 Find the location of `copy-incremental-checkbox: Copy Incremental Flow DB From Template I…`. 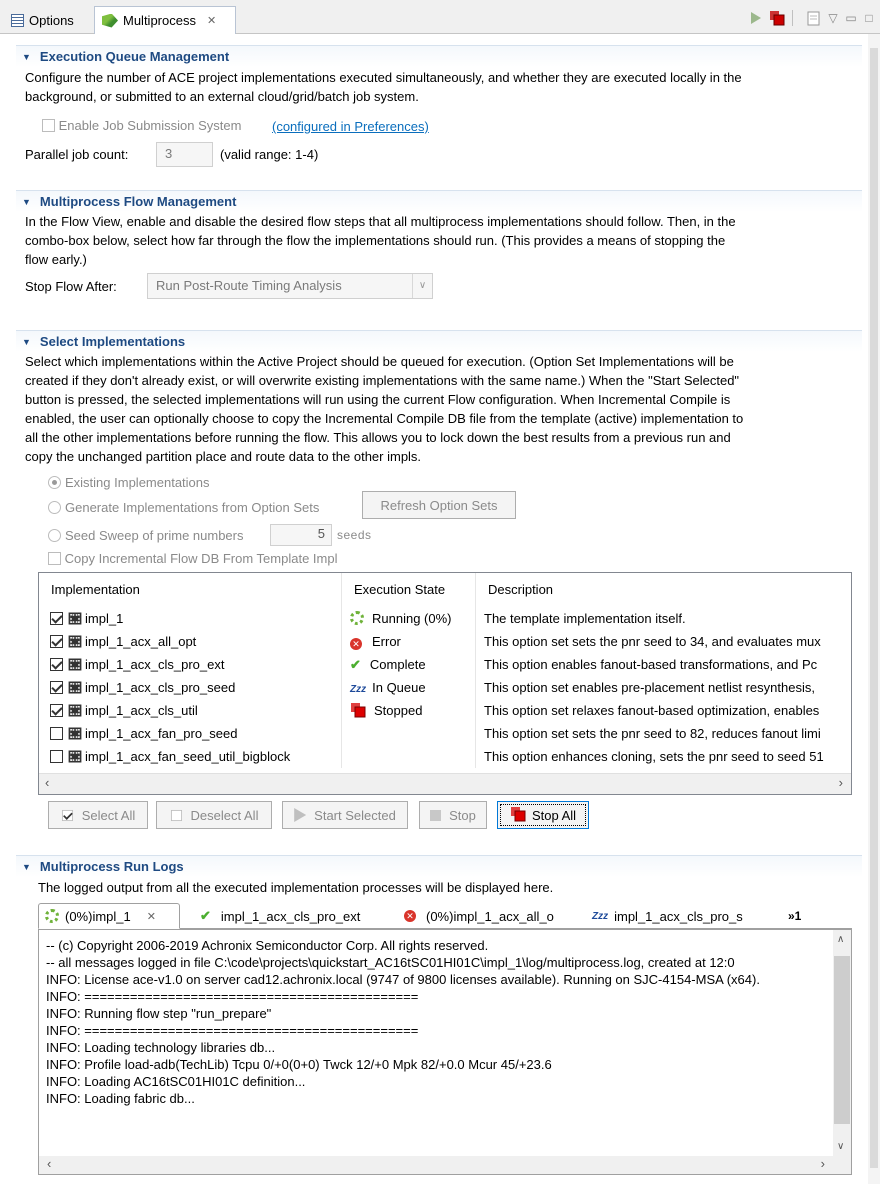

copy-incremental-checkbox: Copy Incremental Flow DB From Template I… is located at coordinates (192, 558).